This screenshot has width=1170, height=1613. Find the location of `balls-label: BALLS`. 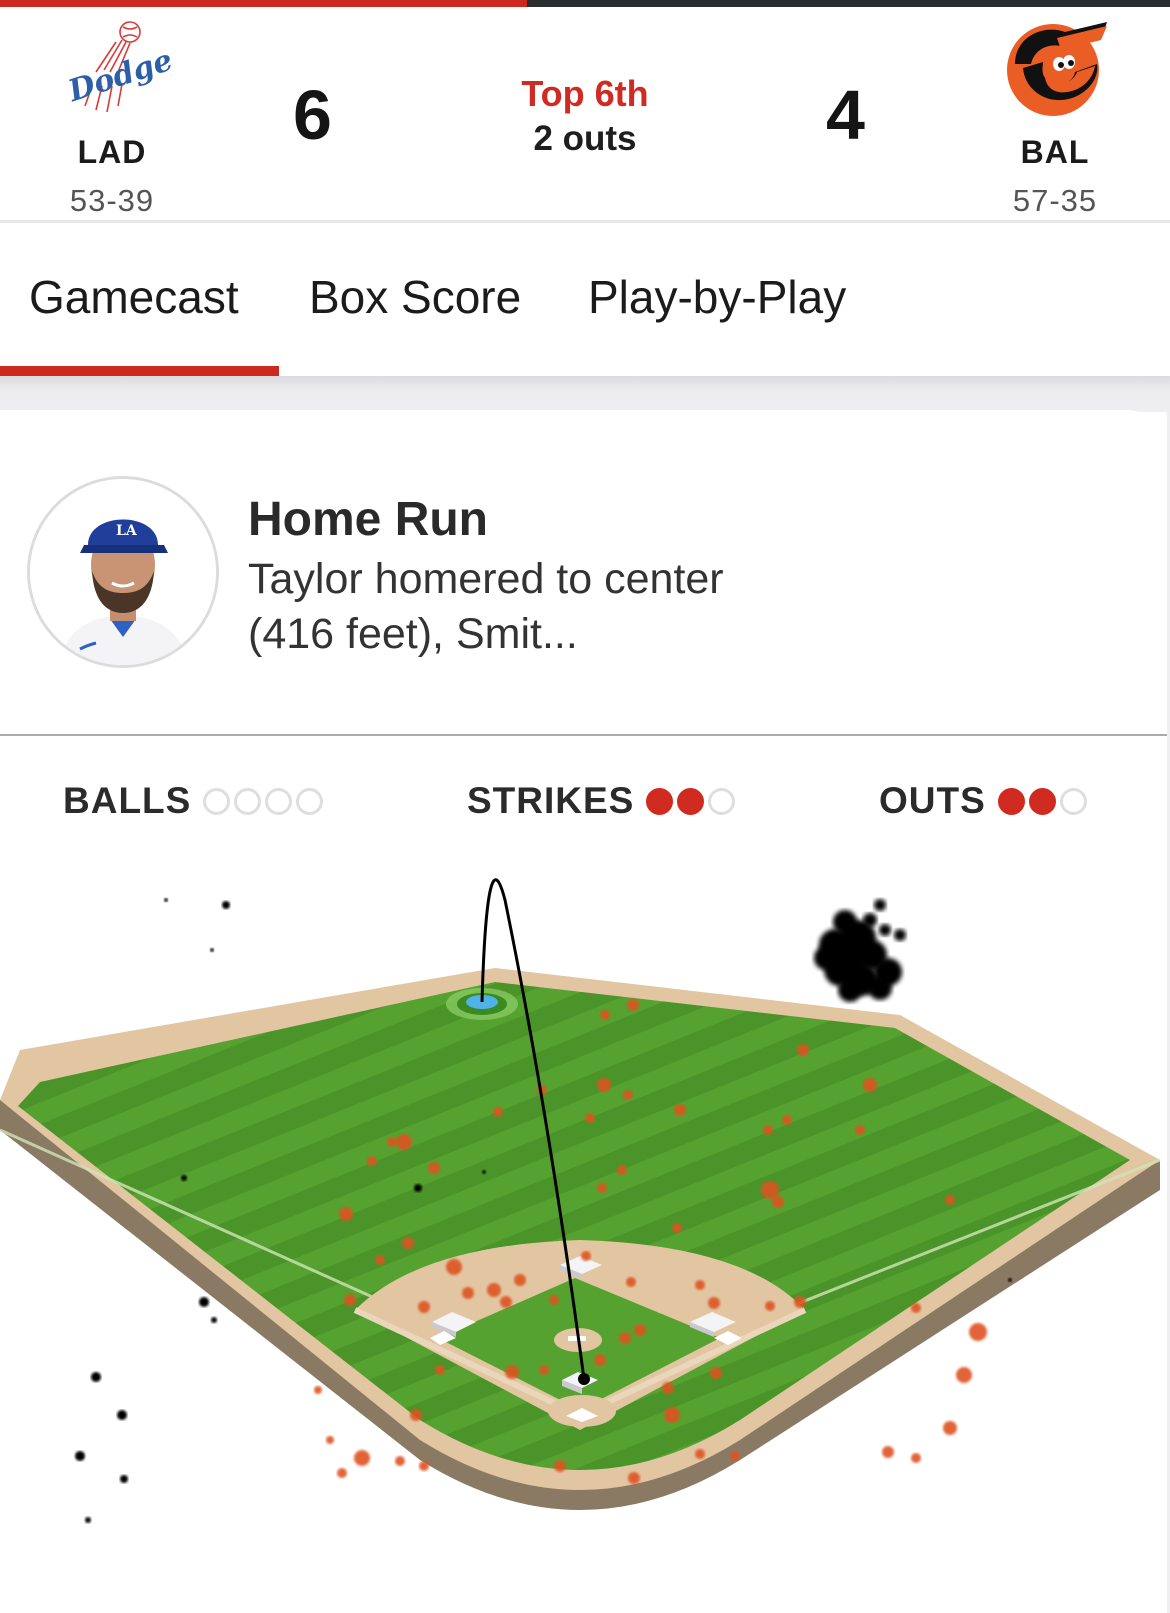

balls-label: BALLS is located at coordinates (127, 800).